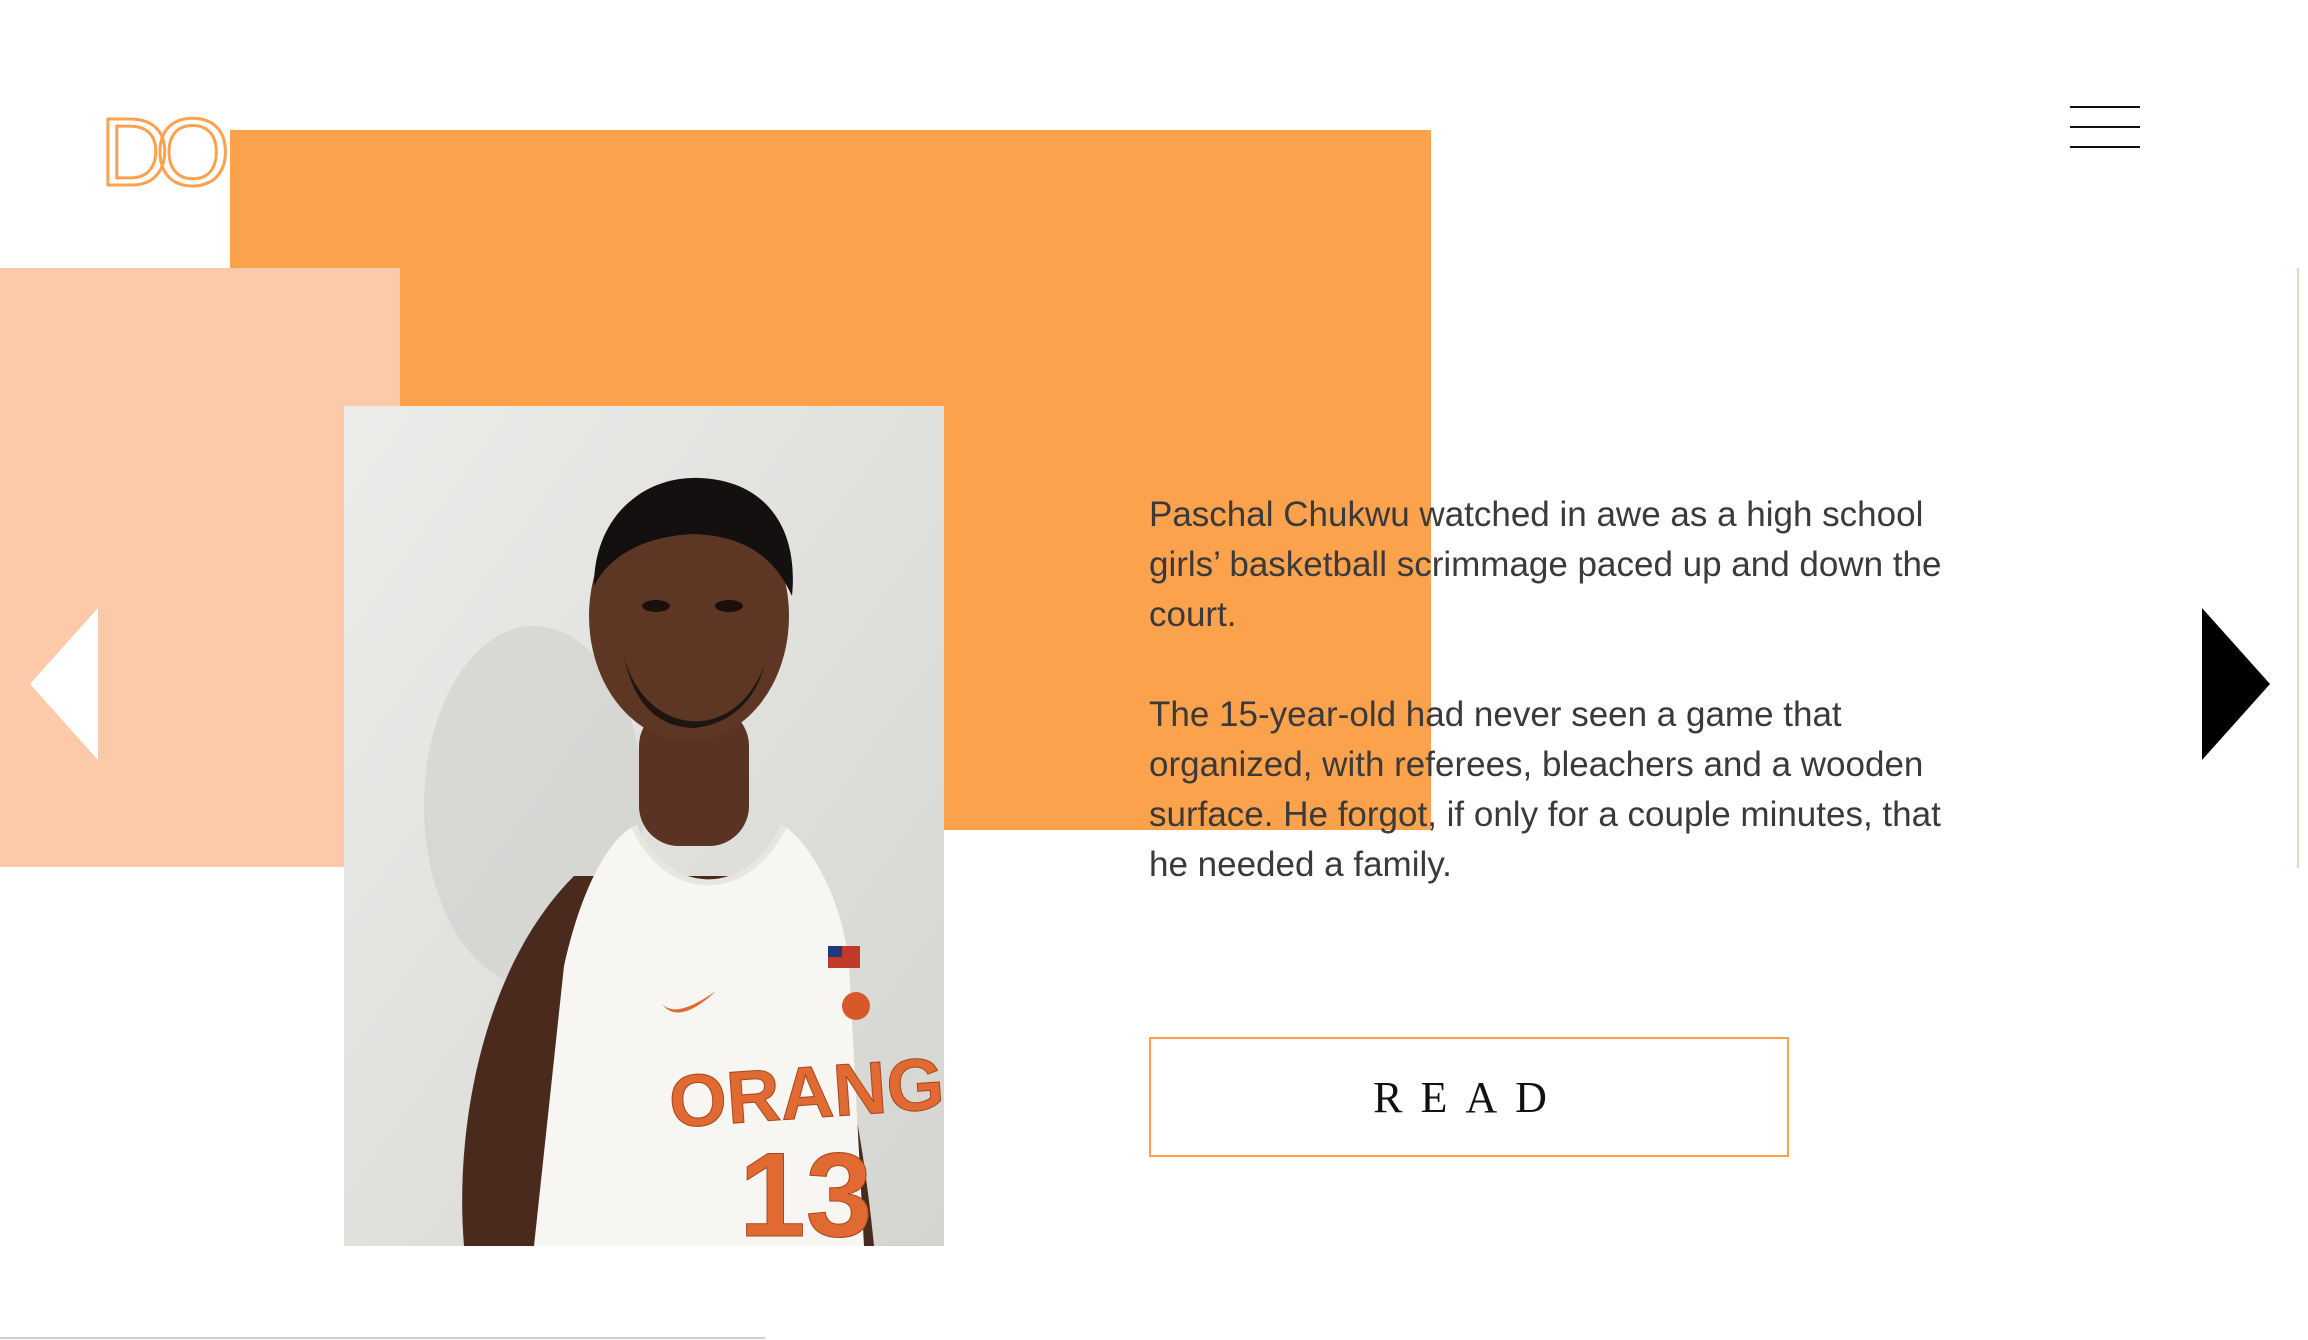  What do you see at coordinates (2236, 684) in the screenshot?
I see `triangle-right-icon` at bounding box center [2236, 684].